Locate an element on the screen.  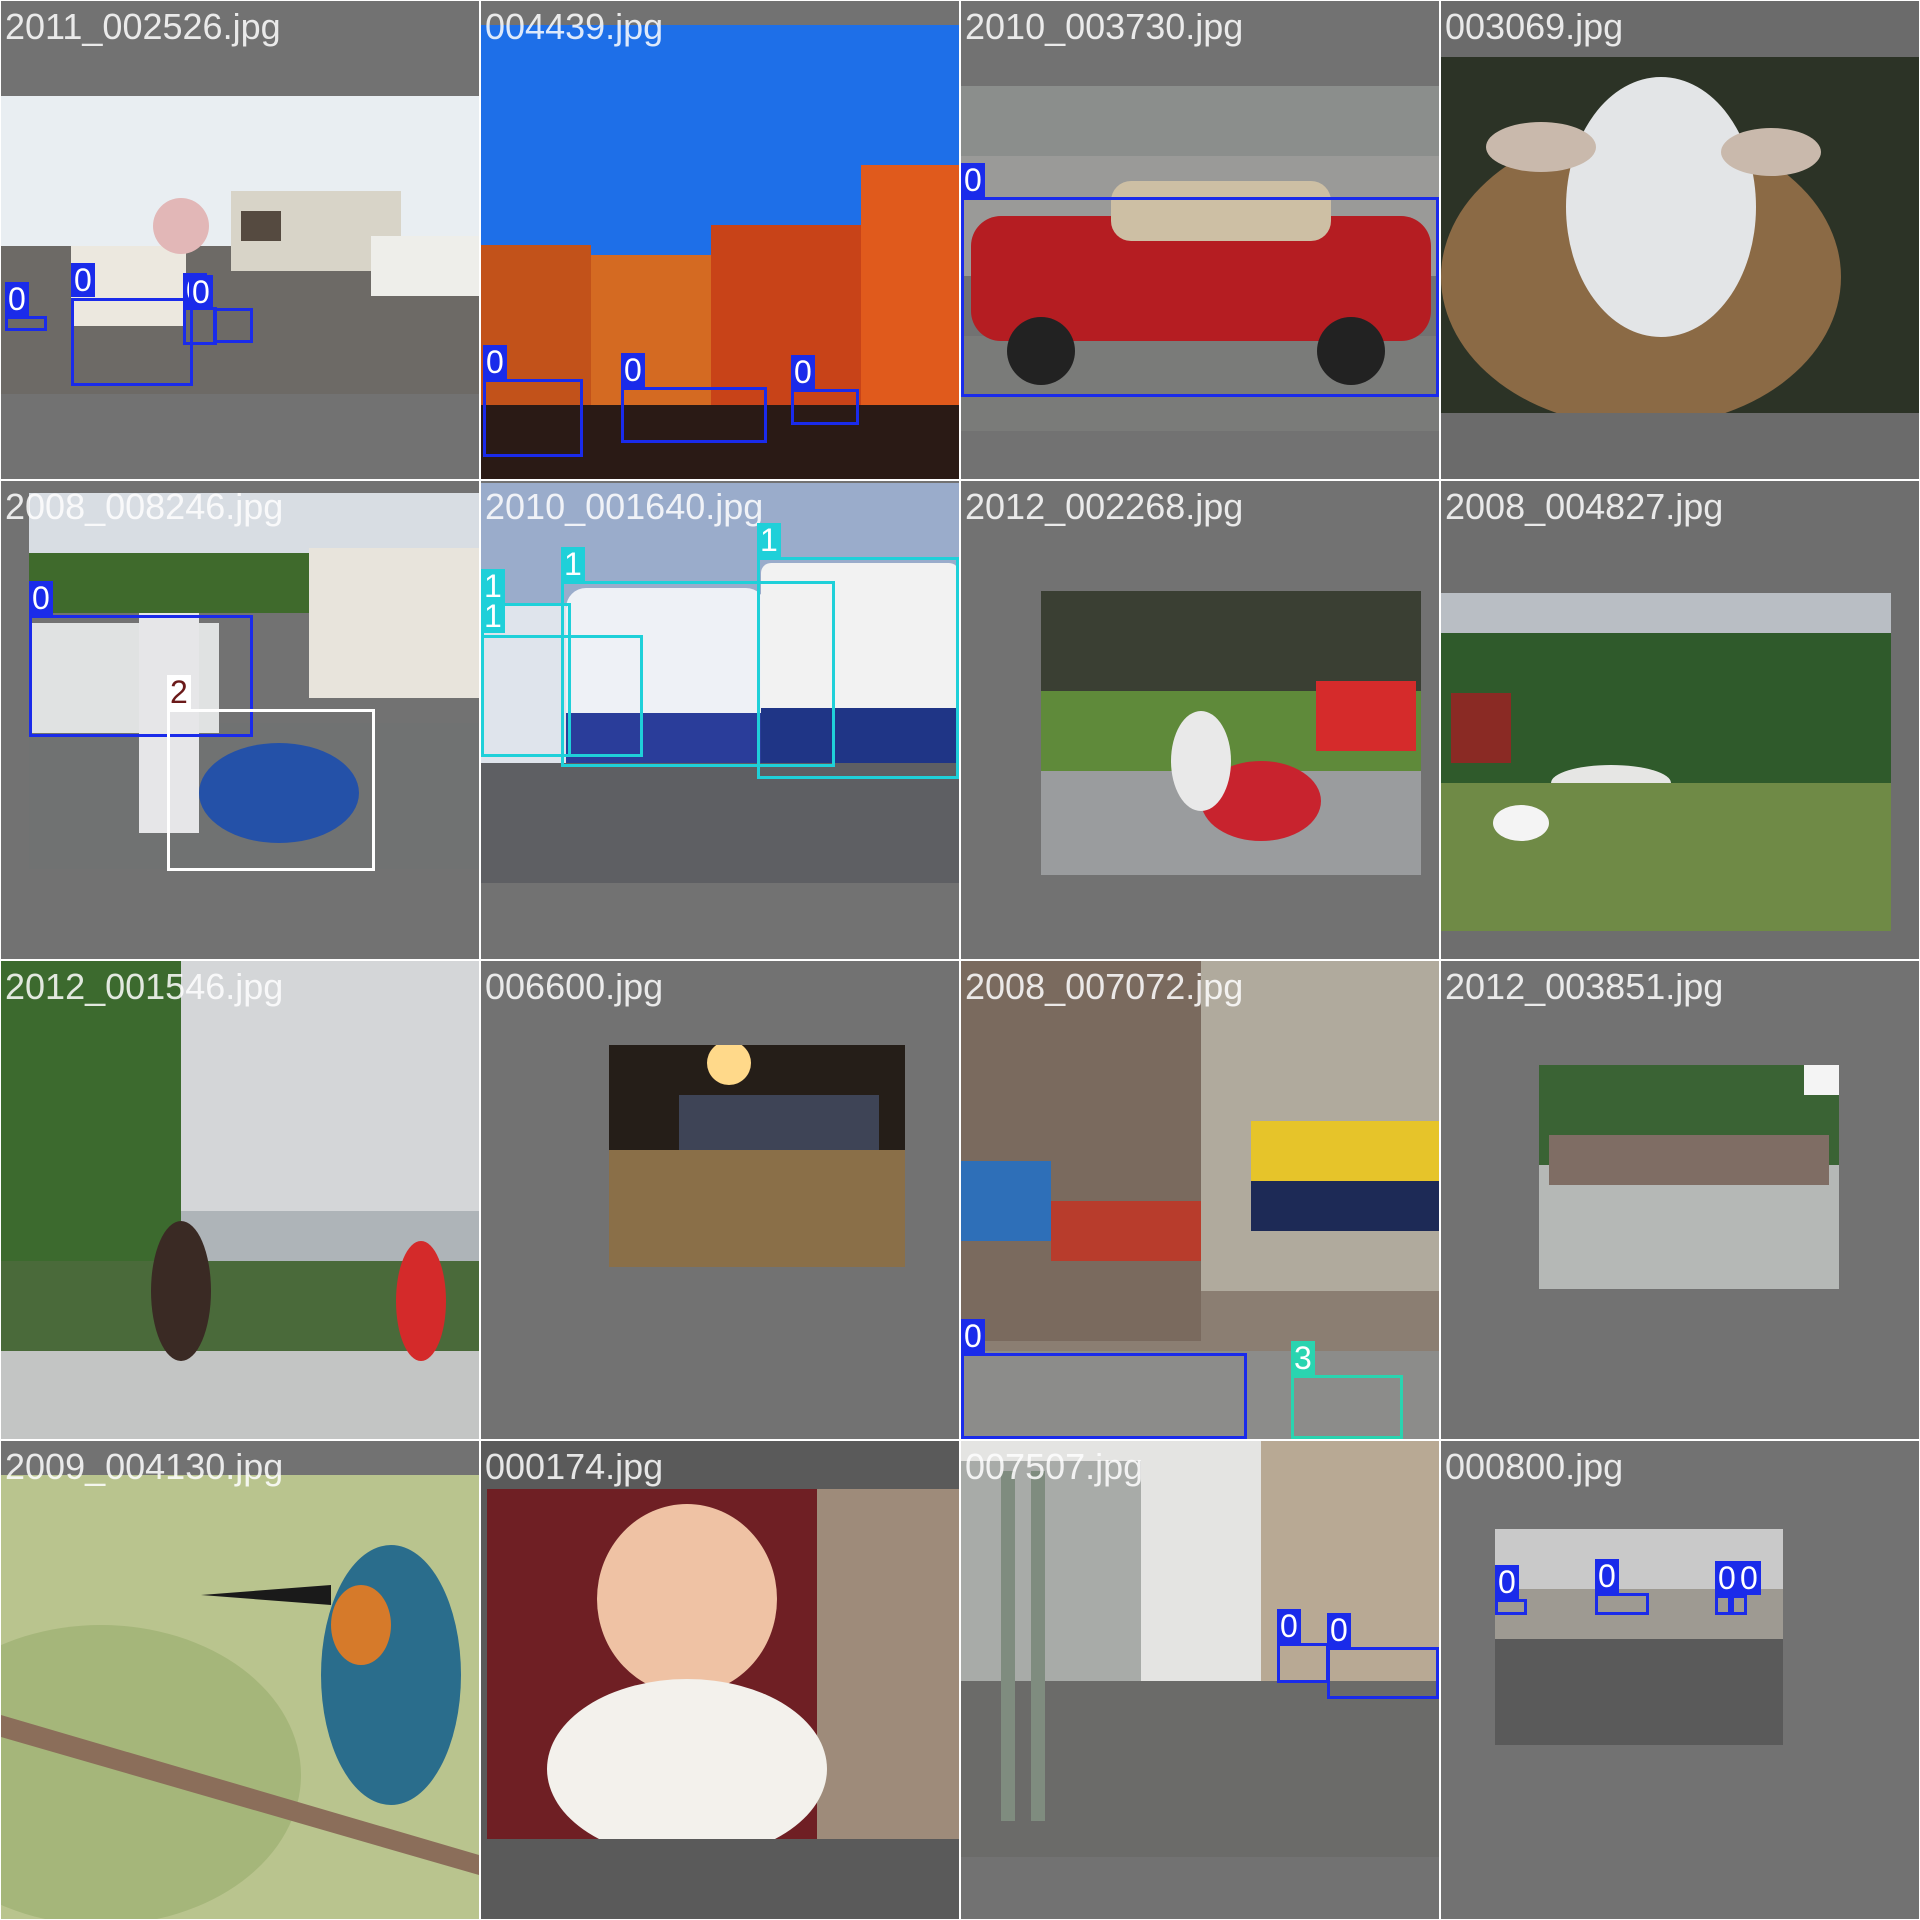
filename-label: 2008_007072.jpg is located at coordinates (1104, 986).